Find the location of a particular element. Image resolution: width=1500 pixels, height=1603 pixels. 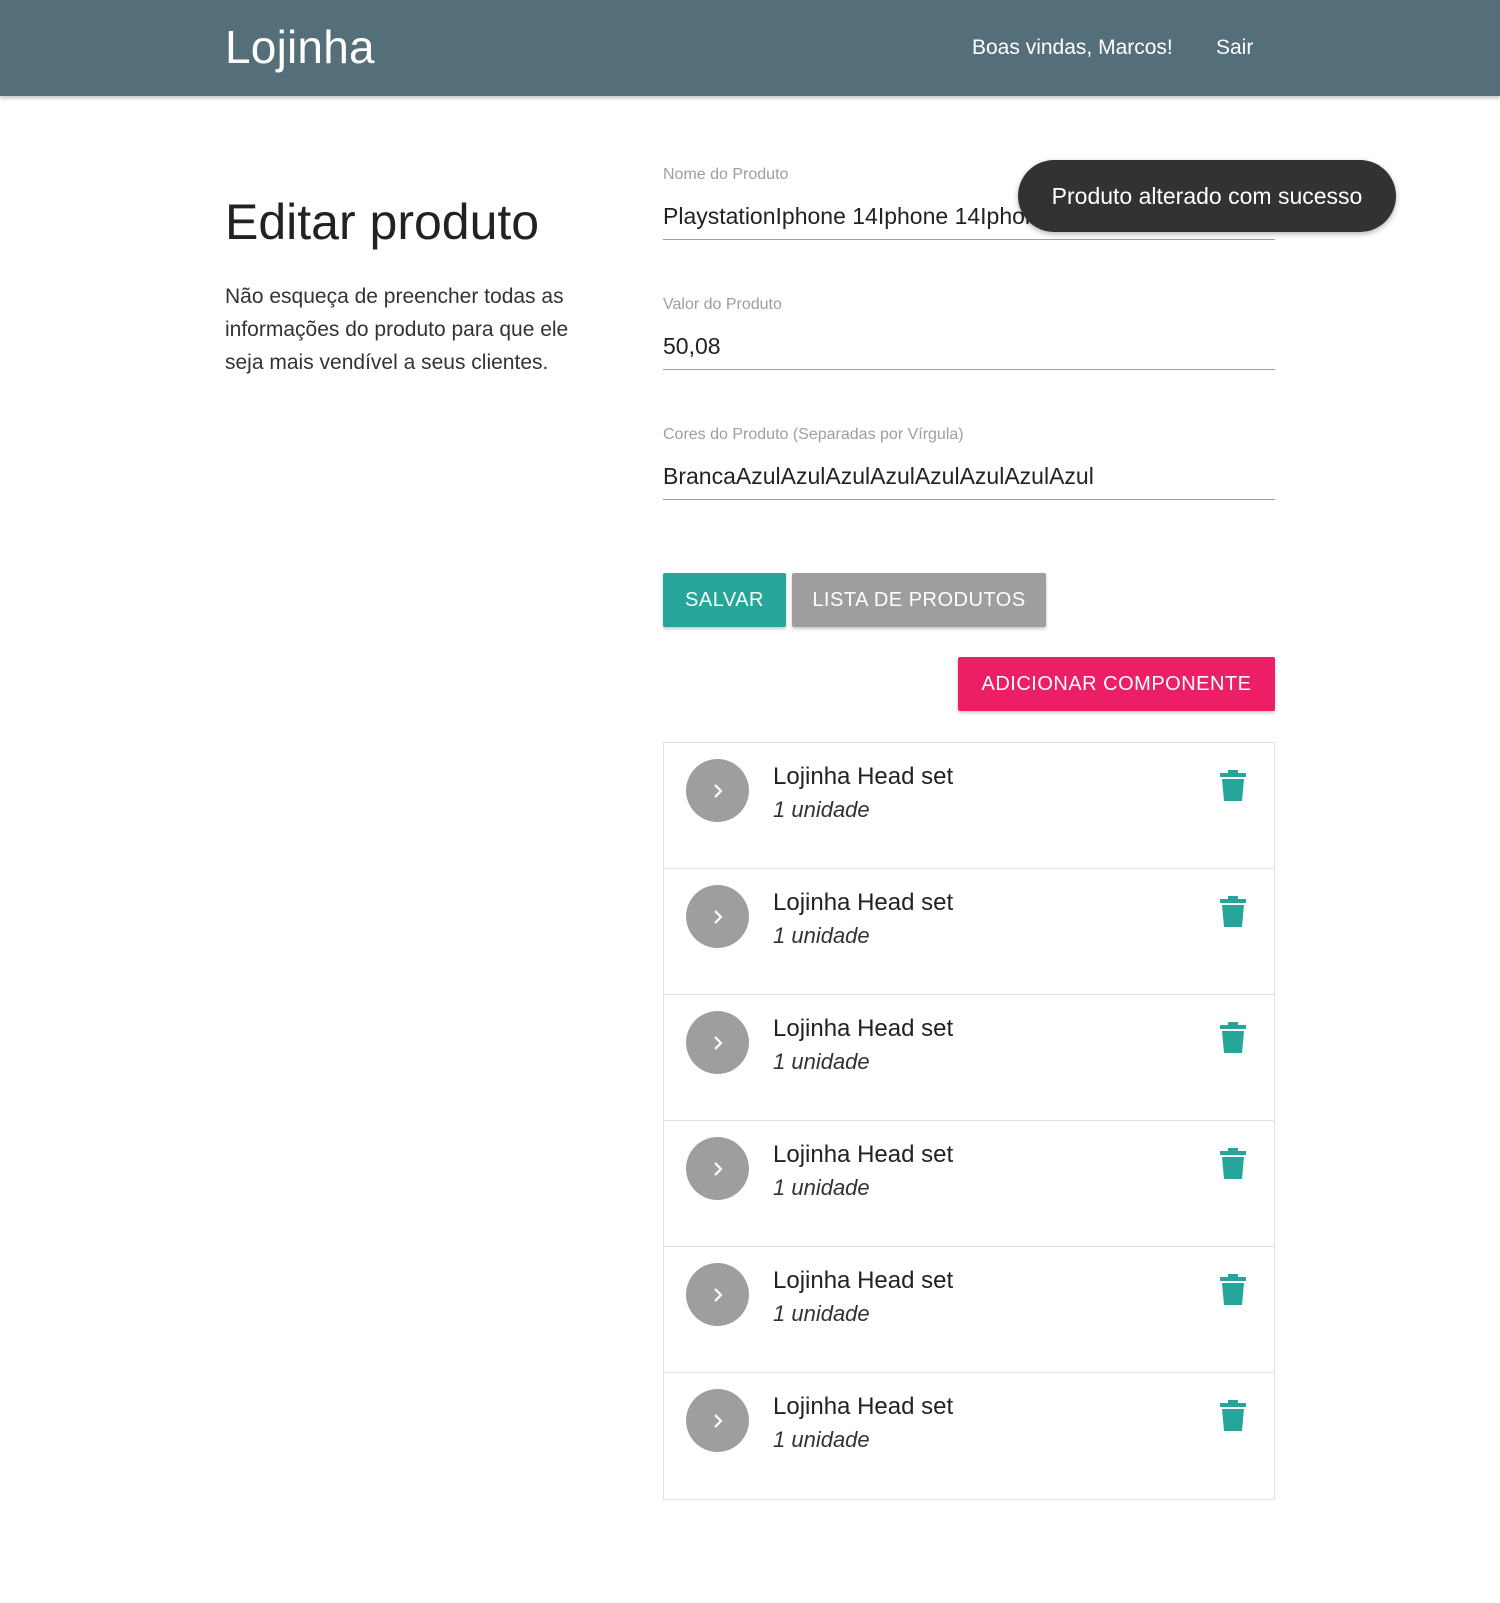

welcome-link: Boas vindas, Marcos! is located at coordinates (1072, 48).